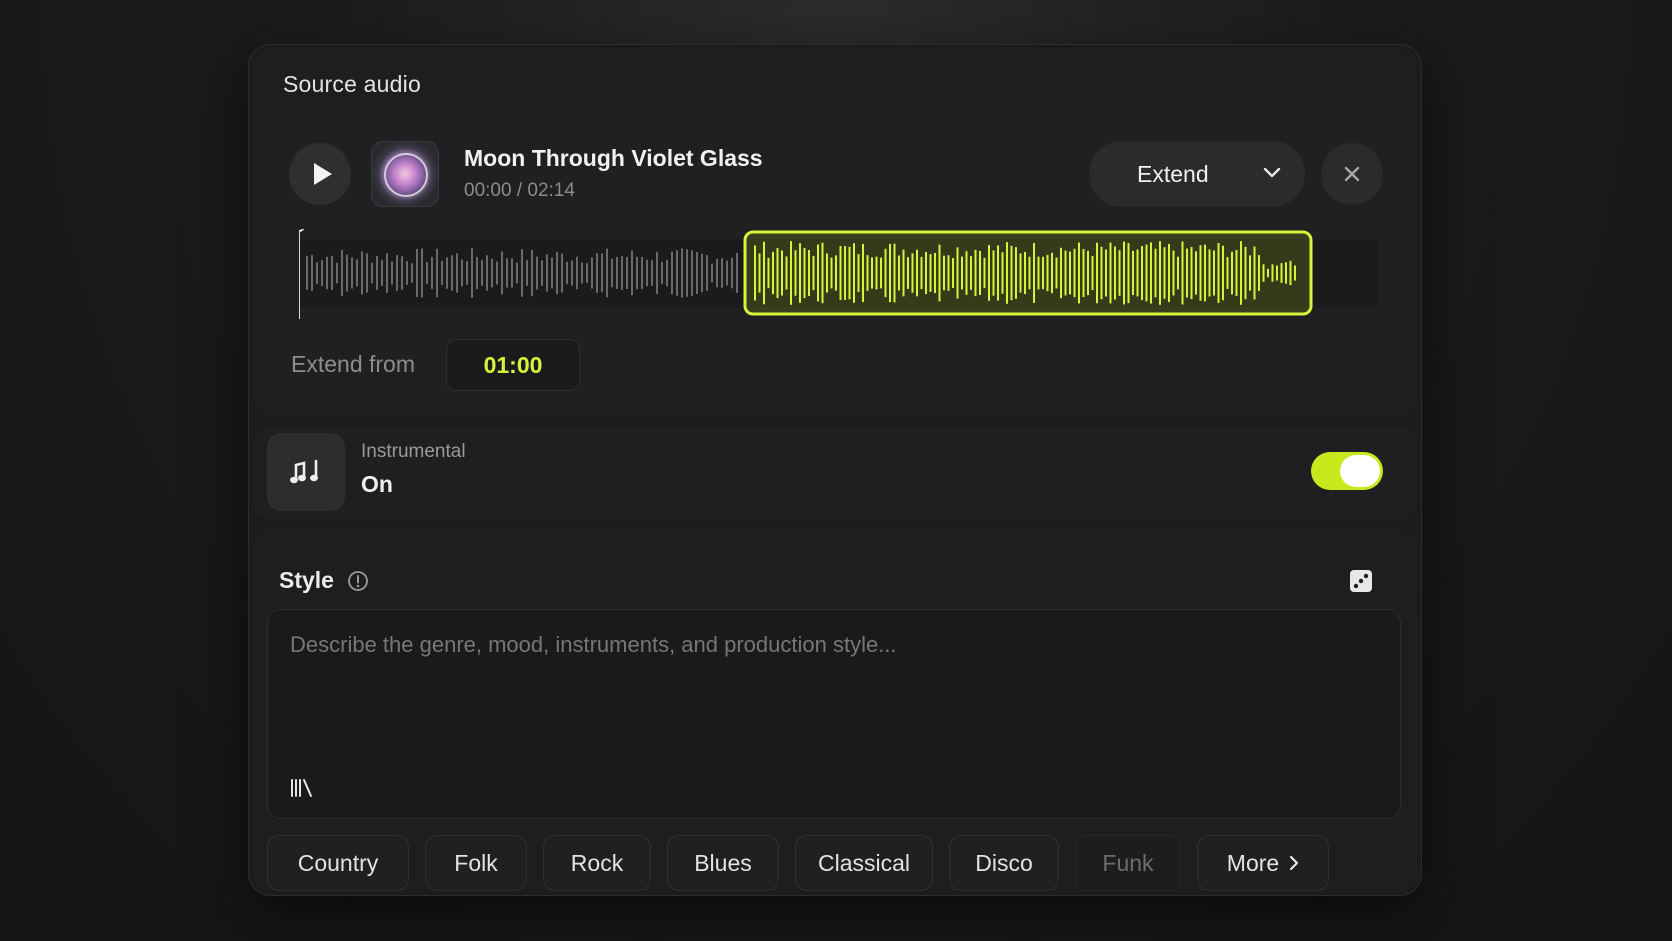 The width and height of the screenshot is (1672, 941). I want to click on section-title: Source audio, so click(352, 84).